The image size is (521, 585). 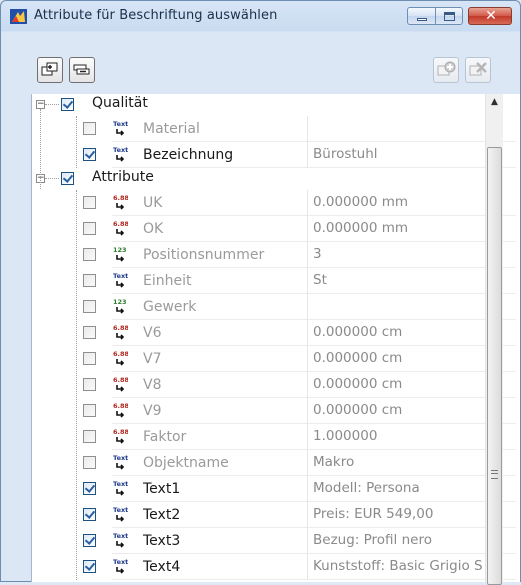 I want to click on attribute-label: V7, so click(x=152, y=359).